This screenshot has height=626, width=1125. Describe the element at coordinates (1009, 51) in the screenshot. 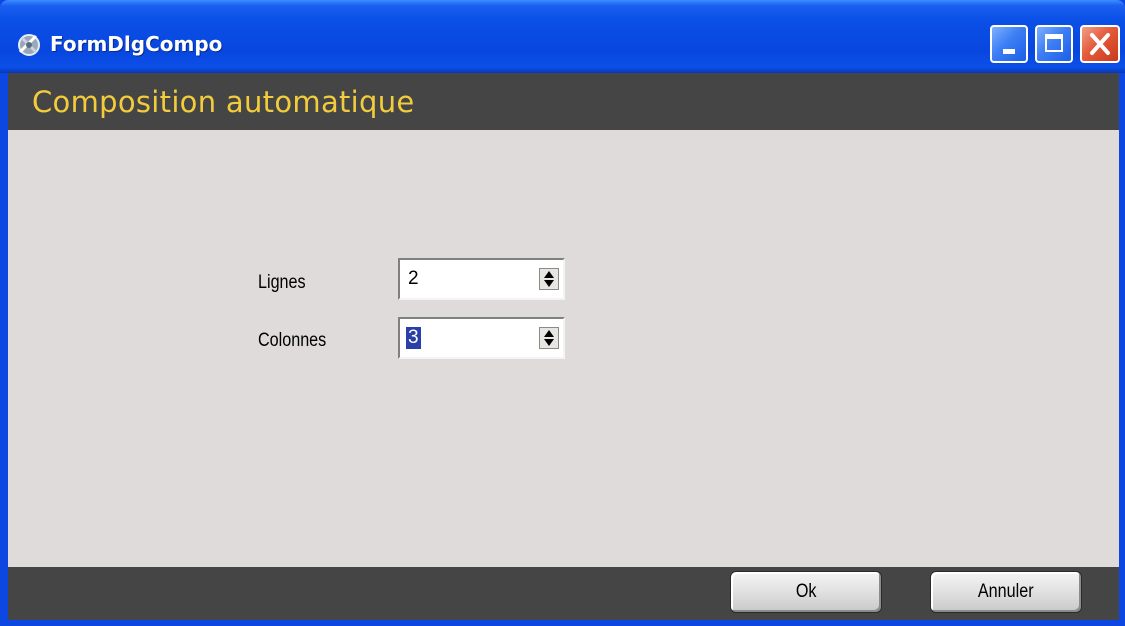

I see `minimize-icon` at that location.